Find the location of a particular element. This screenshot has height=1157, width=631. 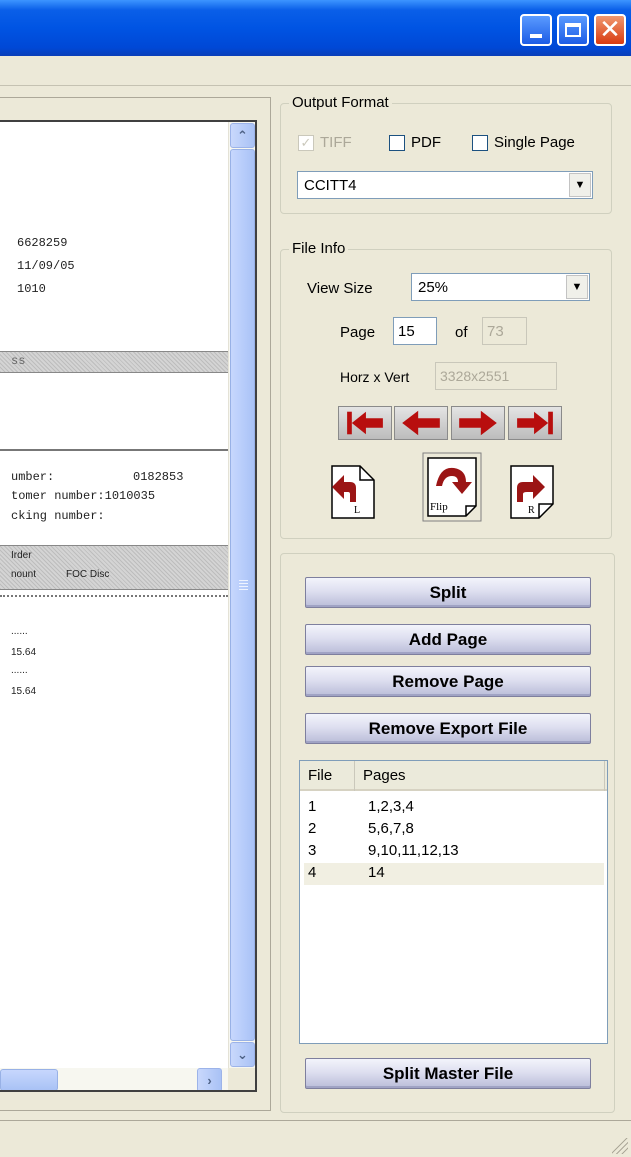

first-page-button is located at coordinates (365, 423).